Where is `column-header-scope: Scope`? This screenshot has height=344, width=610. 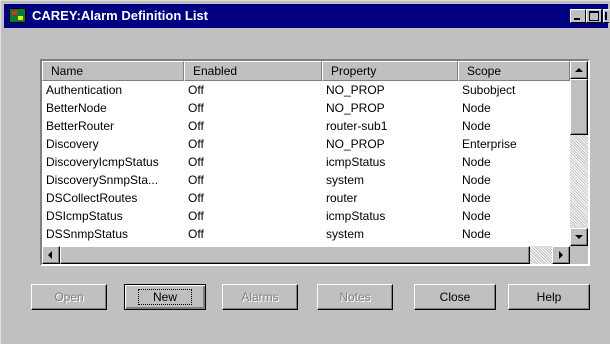 column-header-scope: Scope is located at coordinates (514, 71).